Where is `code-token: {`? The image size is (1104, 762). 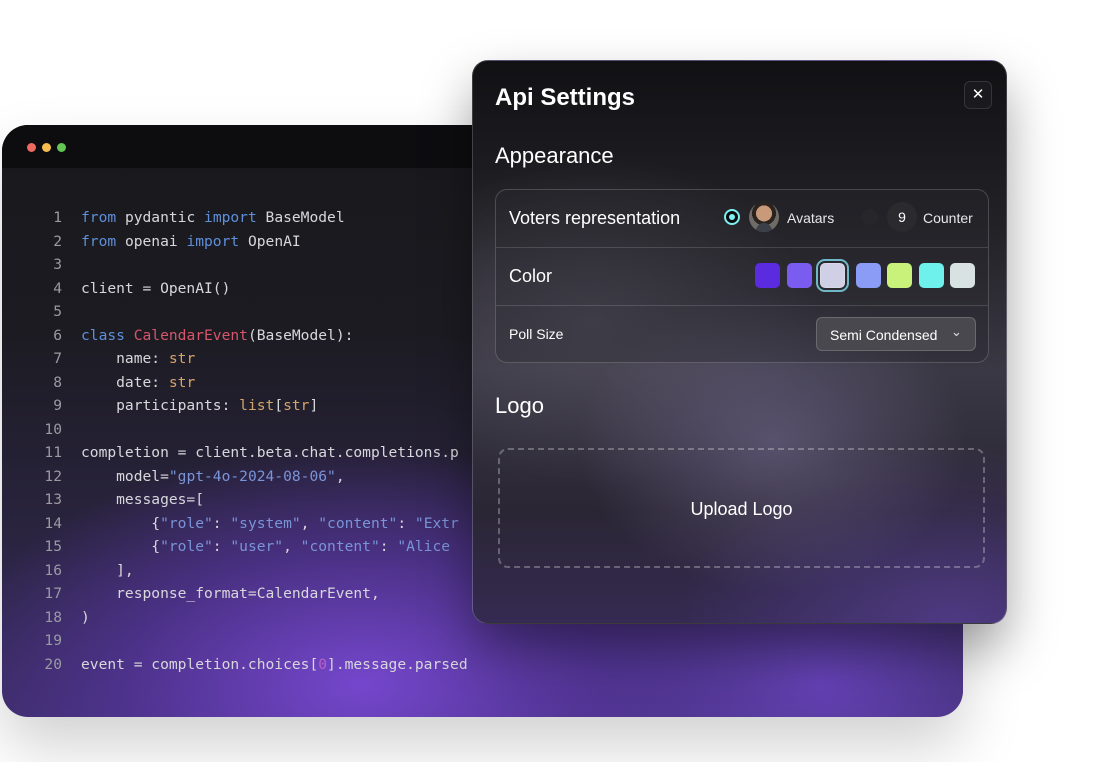 code-token: { is located at coordinates (121, 546).